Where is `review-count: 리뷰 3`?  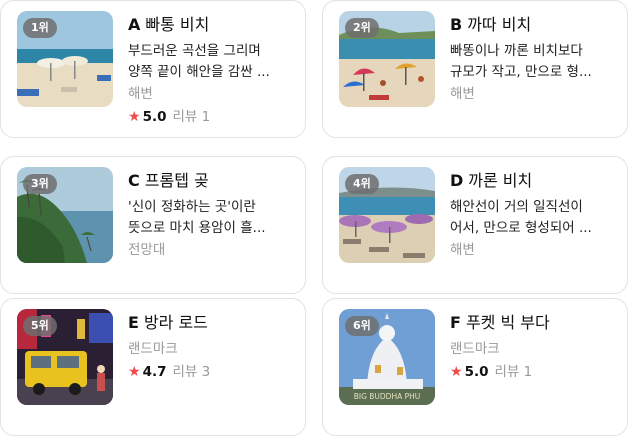 review-count: 리뷰 3 is located at coordinates (191, 372).